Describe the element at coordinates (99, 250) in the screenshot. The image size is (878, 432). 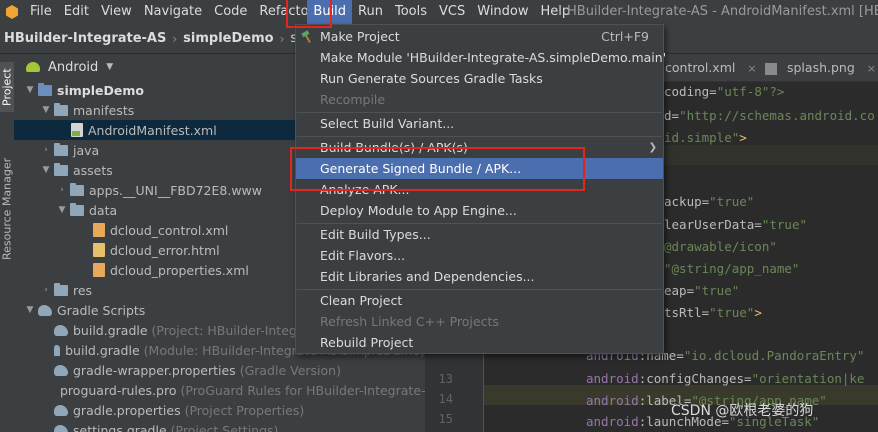
I see `html-file-icon` at that location.